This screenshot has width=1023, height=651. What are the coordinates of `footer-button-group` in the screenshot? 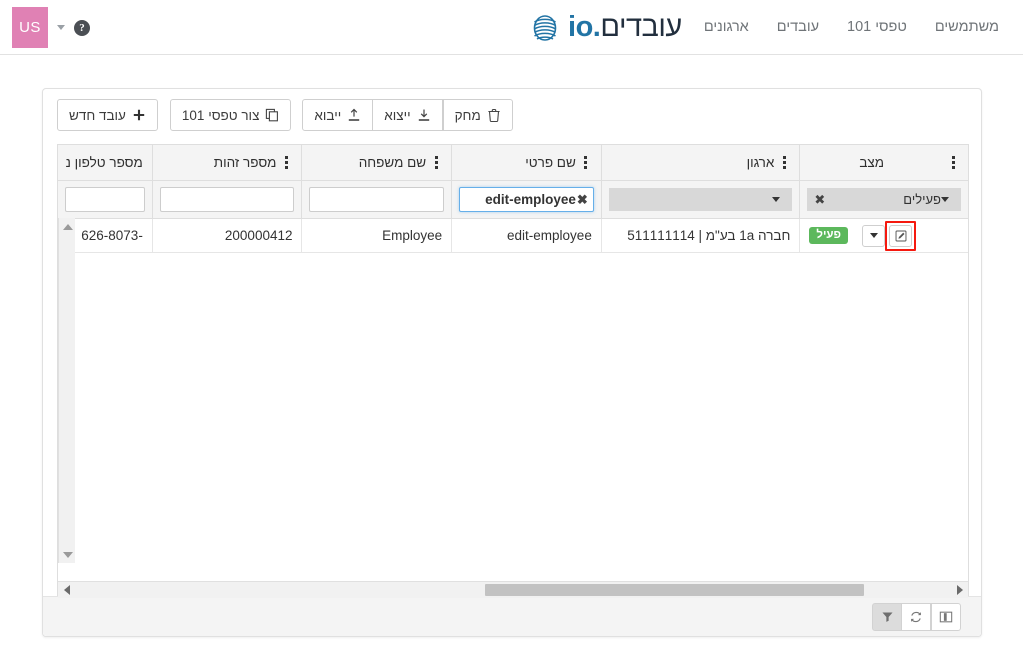 It's located at (916, 616).